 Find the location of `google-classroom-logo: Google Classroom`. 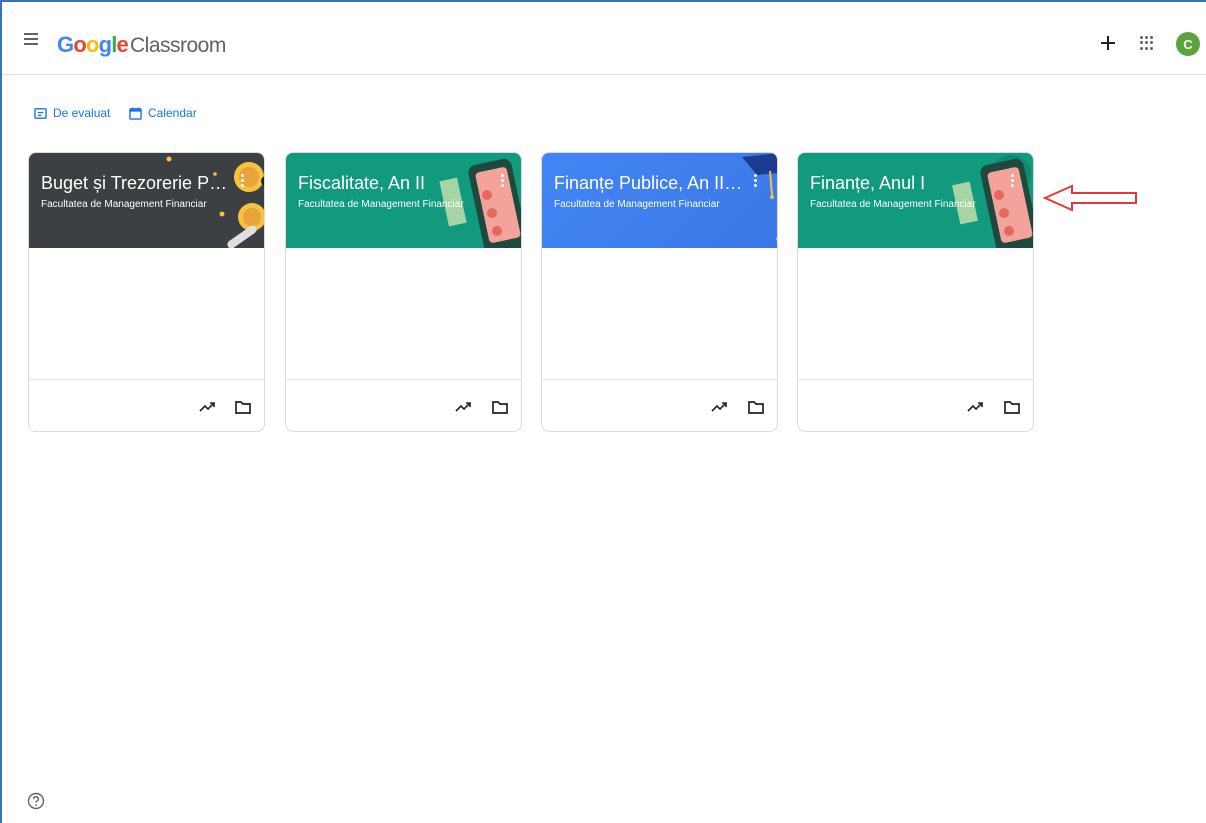

google-classroom-logo: Google Classroom is located at coordinates (141, 45).